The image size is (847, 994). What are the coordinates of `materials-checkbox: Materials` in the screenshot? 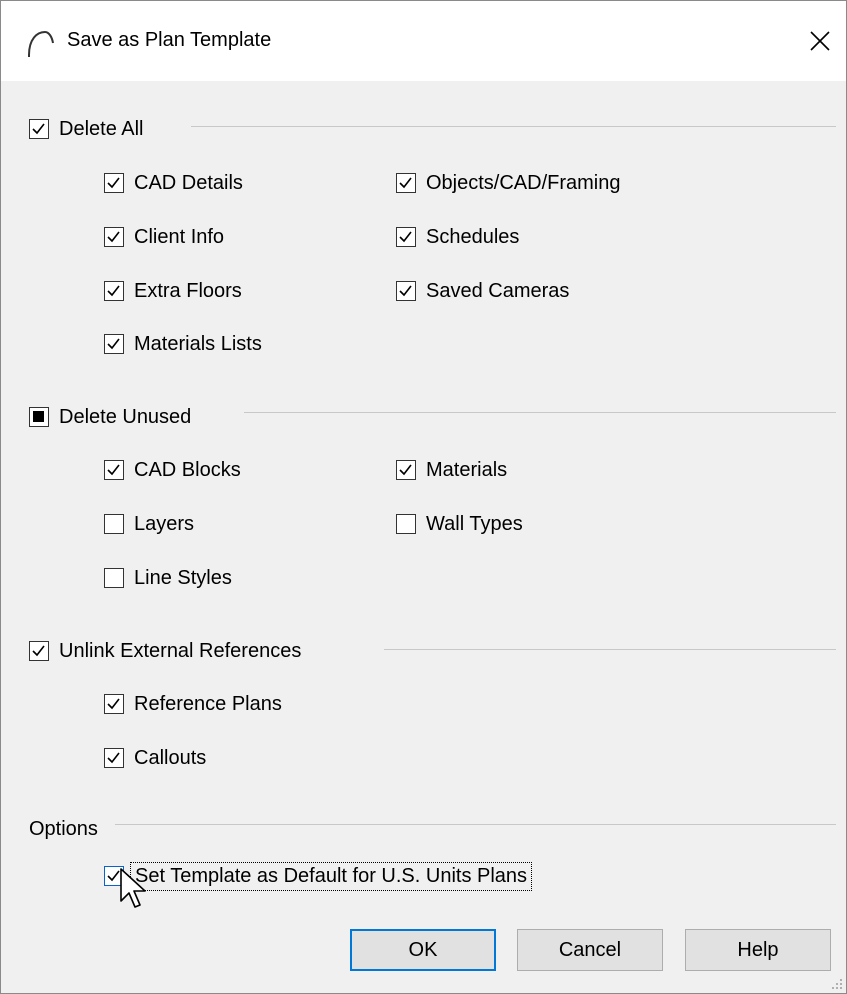 It's located at (451, 470).